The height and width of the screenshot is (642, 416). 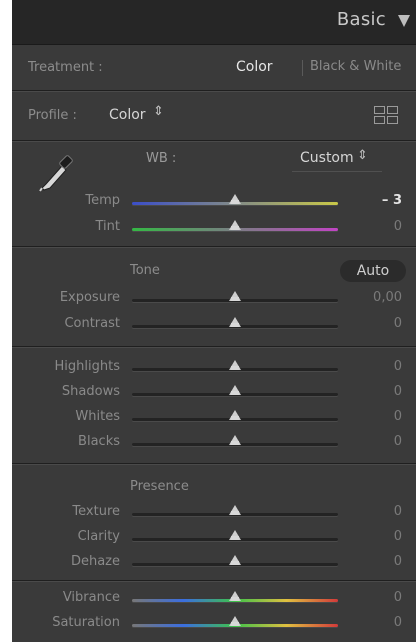 I want to click on treatment-color-option: Color, so click(x=254, y=67).